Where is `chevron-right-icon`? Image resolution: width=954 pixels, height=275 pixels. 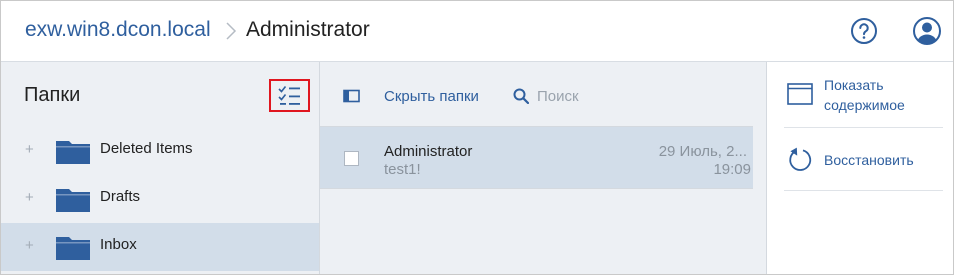 chevron-right-icon is located at coordinates (231, 31).